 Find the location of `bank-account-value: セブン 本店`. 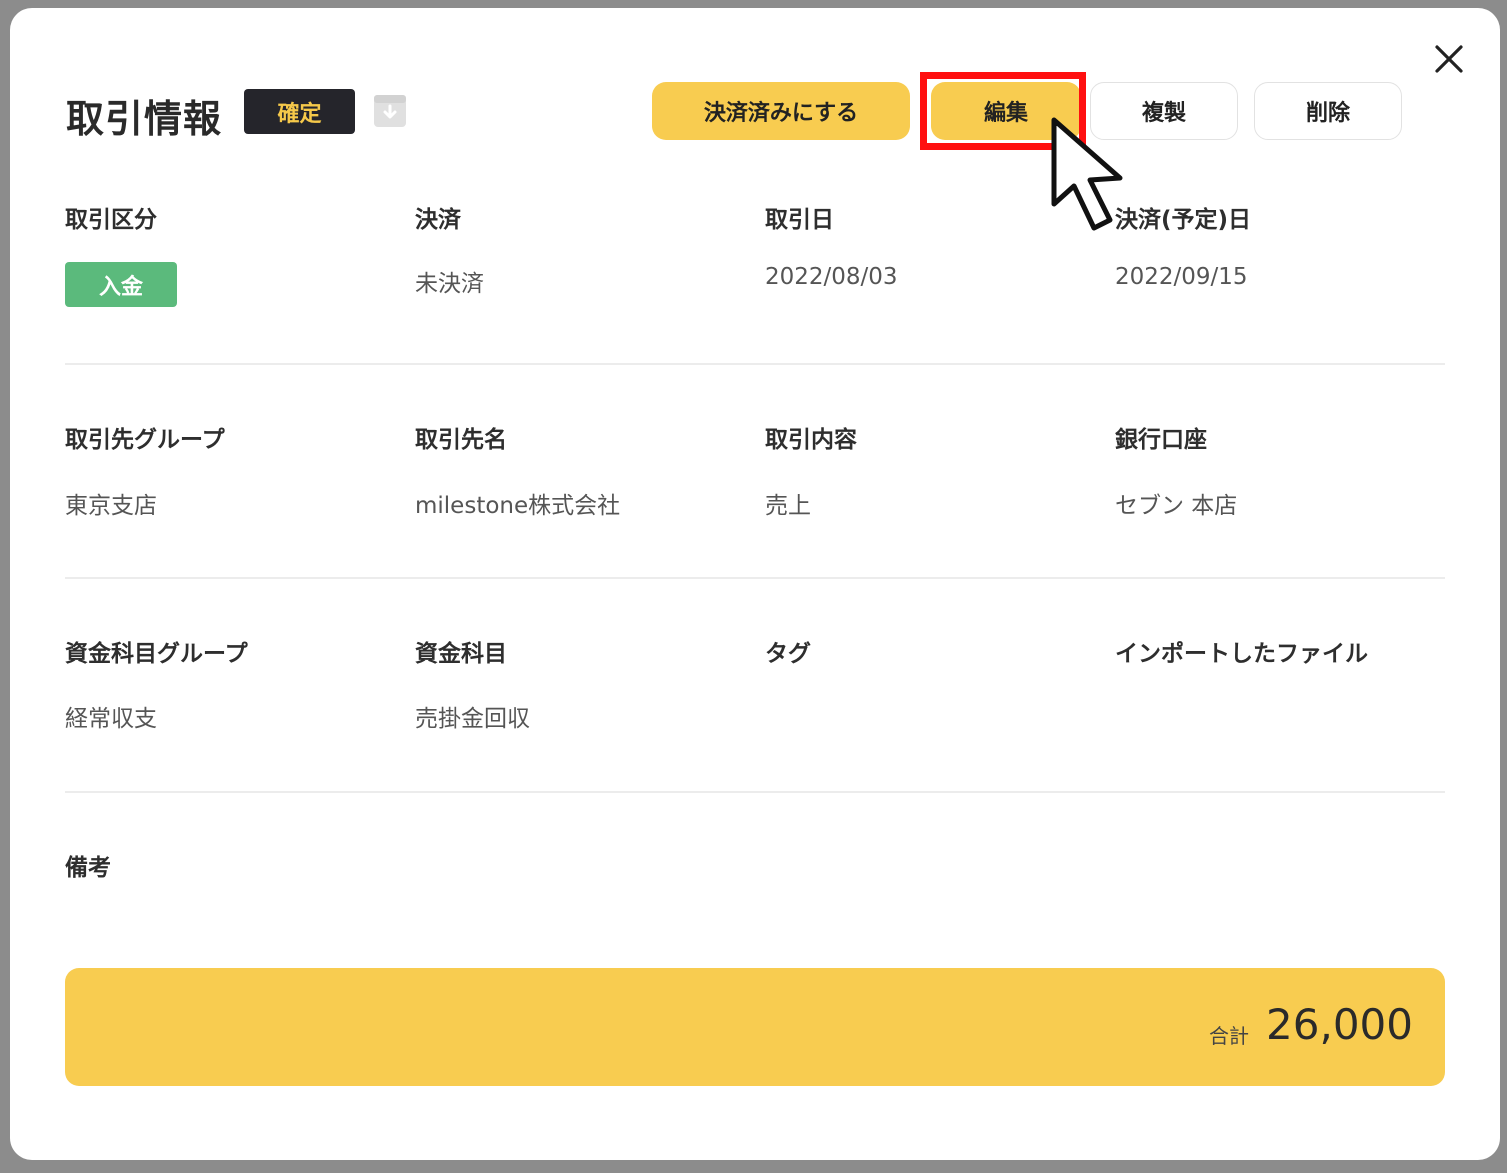

bank-account-value: セブン 本店 is located at coordinates (1176, 506).